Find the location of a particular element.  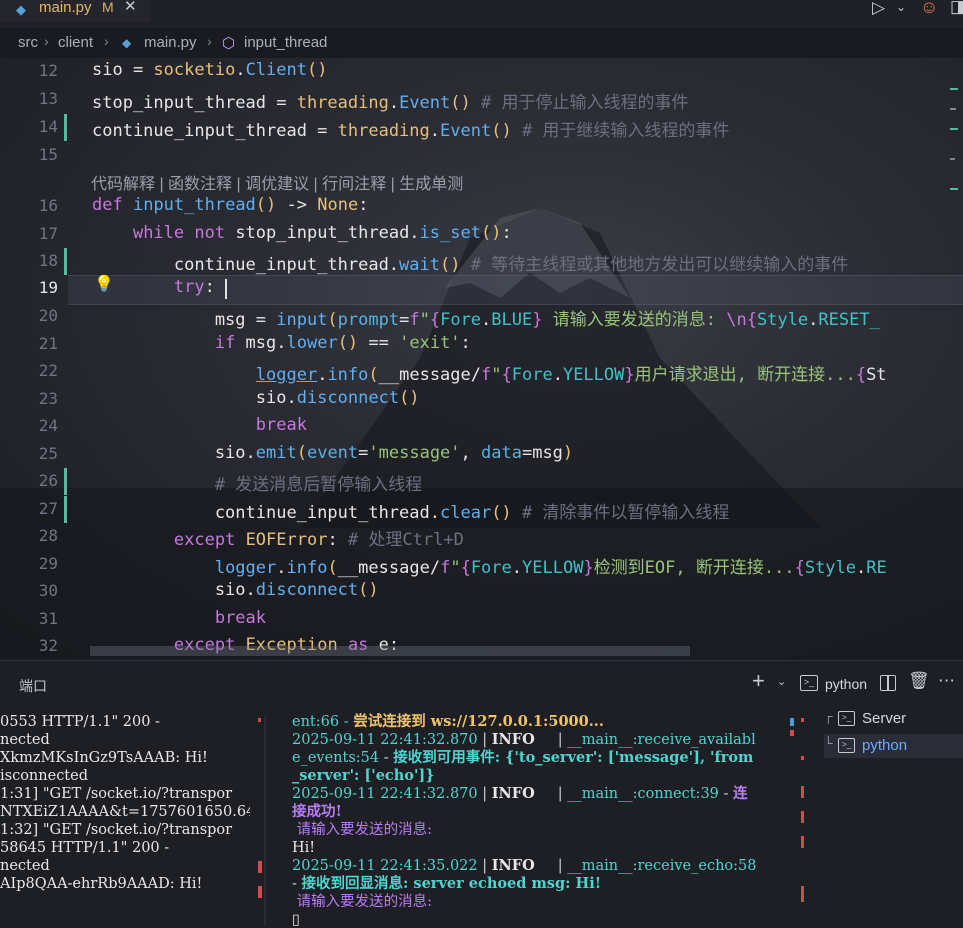

line-number: 21 is located at coordinates (48, 343).